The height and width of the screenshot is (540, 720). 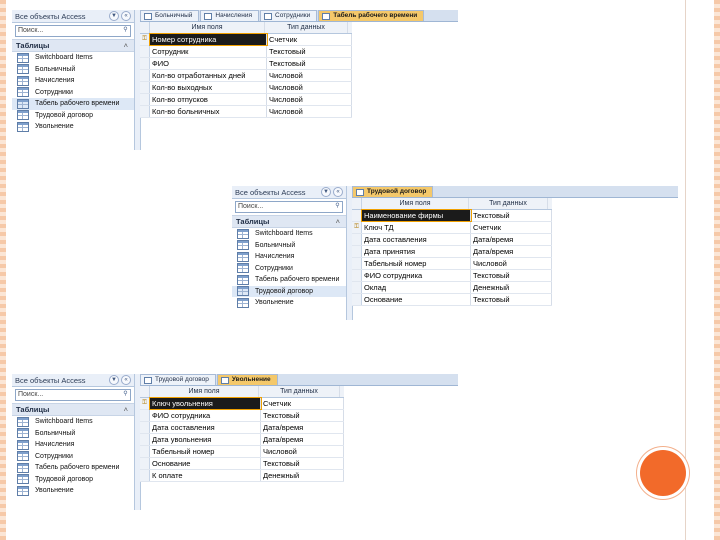 I want to click on field-name-cell: Кол-во отпусков, so click(x=208, y=99).